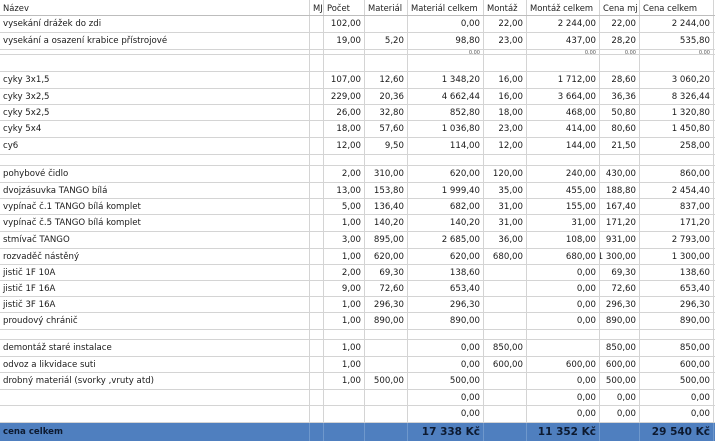  Describe the element at coordinates (344, 206) in the screenshot. I see `cell-pocet: 5,00` at that location.